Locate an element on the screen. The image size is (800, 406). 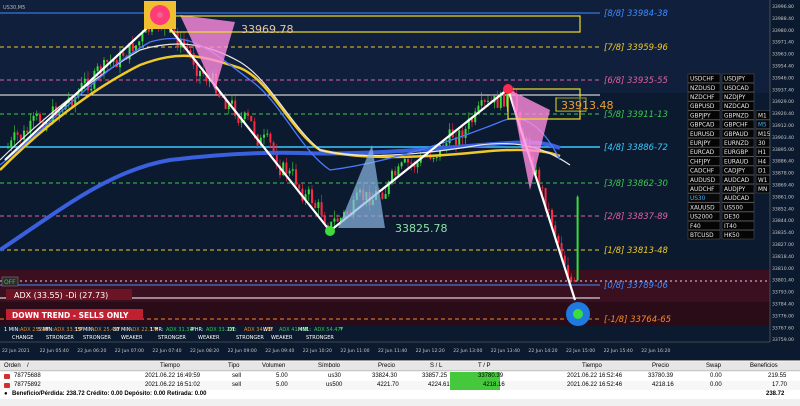
symbol-label: US30 is located at coordinates (698, 199).